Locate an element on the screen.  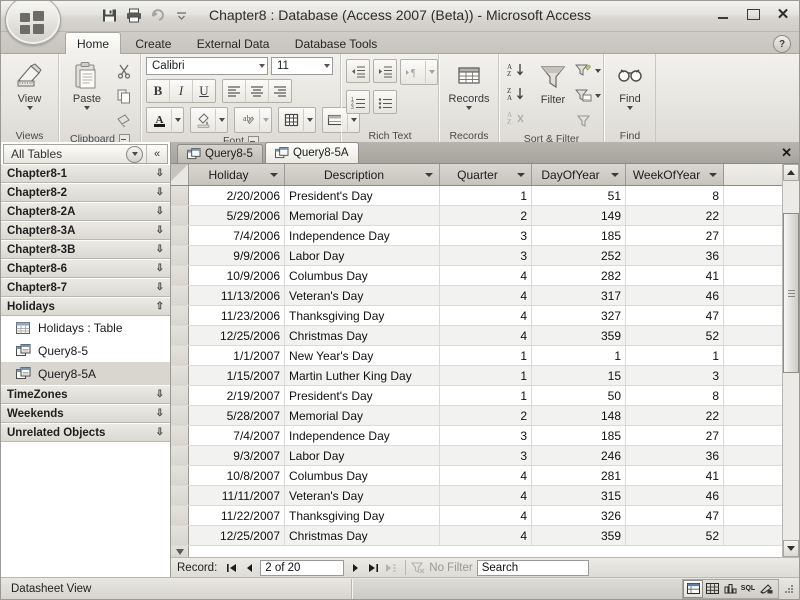
nav-group-holidays: Holidays ⇧ is located at coordinates (85, 306).